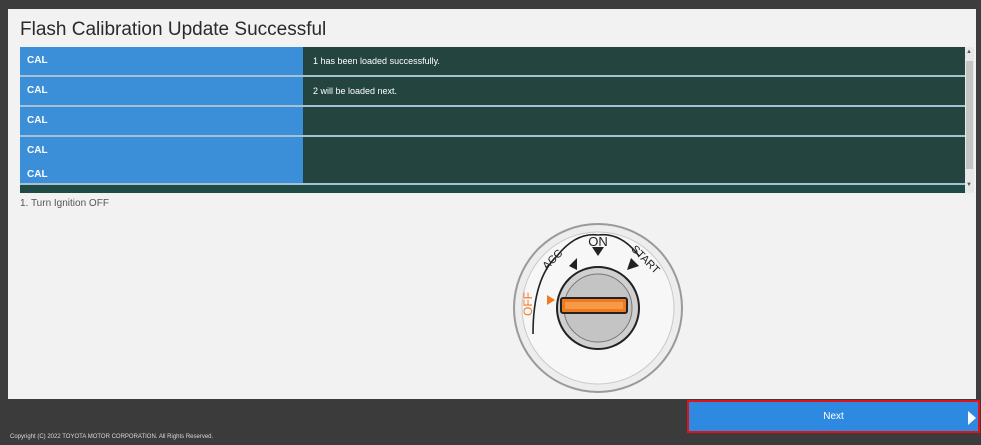  Describe the element at coordinates (598, 241) in the screenshot. I see `ignition-label-on: ON` at that location.